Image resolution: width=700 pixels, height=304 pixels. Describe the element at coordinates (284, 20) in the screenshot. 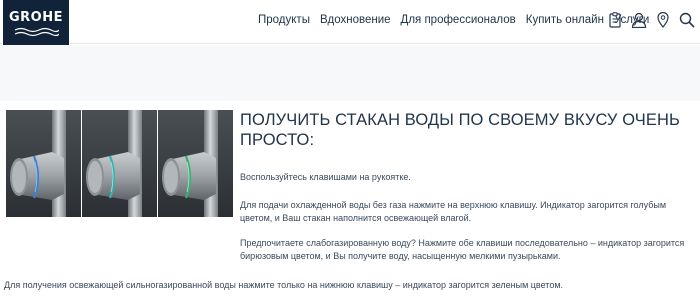

I see `nav-item-products: Продукты` at that location.